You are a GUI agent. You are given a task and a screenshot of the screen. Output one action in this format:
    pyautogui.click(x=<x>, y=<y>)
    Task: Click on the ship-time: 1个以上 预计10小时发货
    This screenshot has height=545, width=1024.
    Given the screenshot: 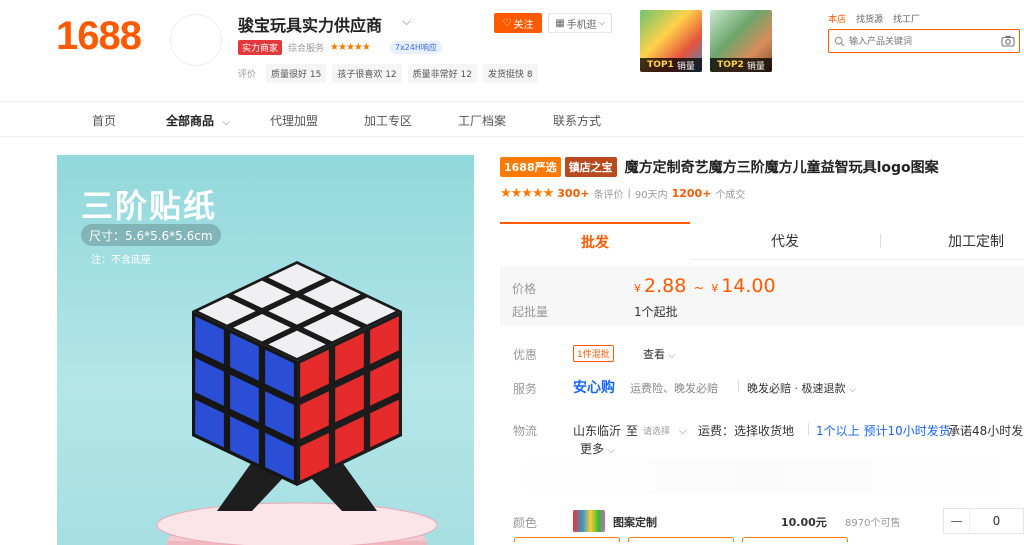 What is the action you would take?
    pyautogui.click(x=883, y=431)
    